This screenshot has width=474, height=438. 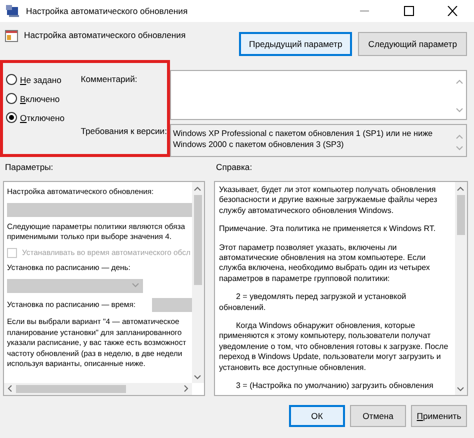 I want to click on help-paragraph: 3 = (Настройка по умолчанию) загрузить обновления, so click(x=334, y=386).